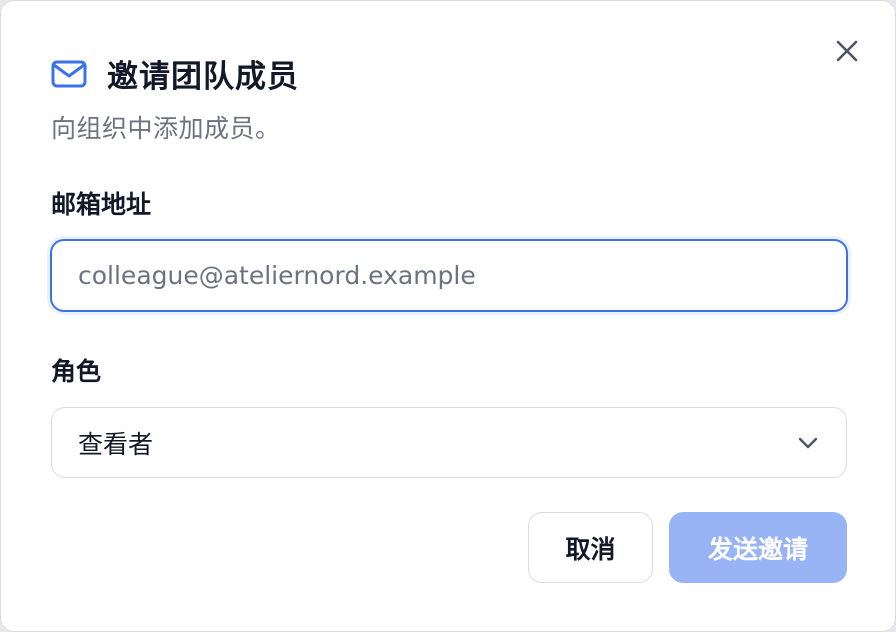  I want to click on close-button, so click(847, 53).